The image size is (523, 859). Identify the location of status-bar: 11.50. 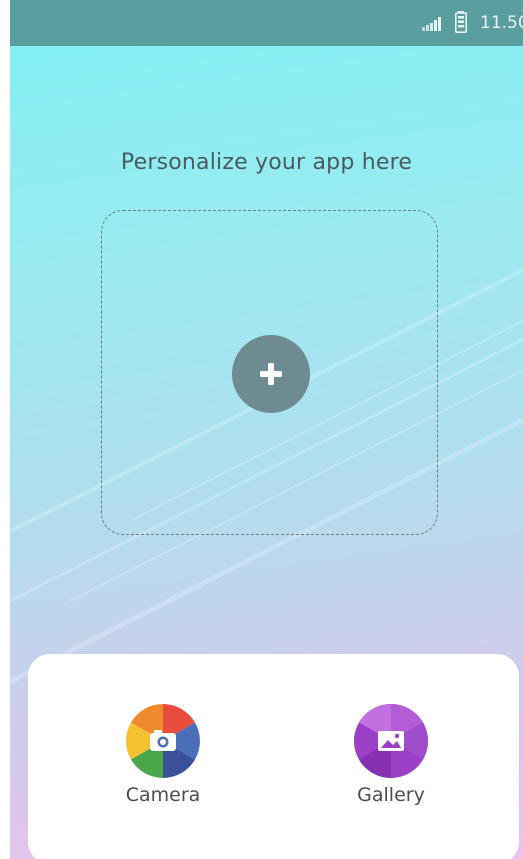
(266, 23).